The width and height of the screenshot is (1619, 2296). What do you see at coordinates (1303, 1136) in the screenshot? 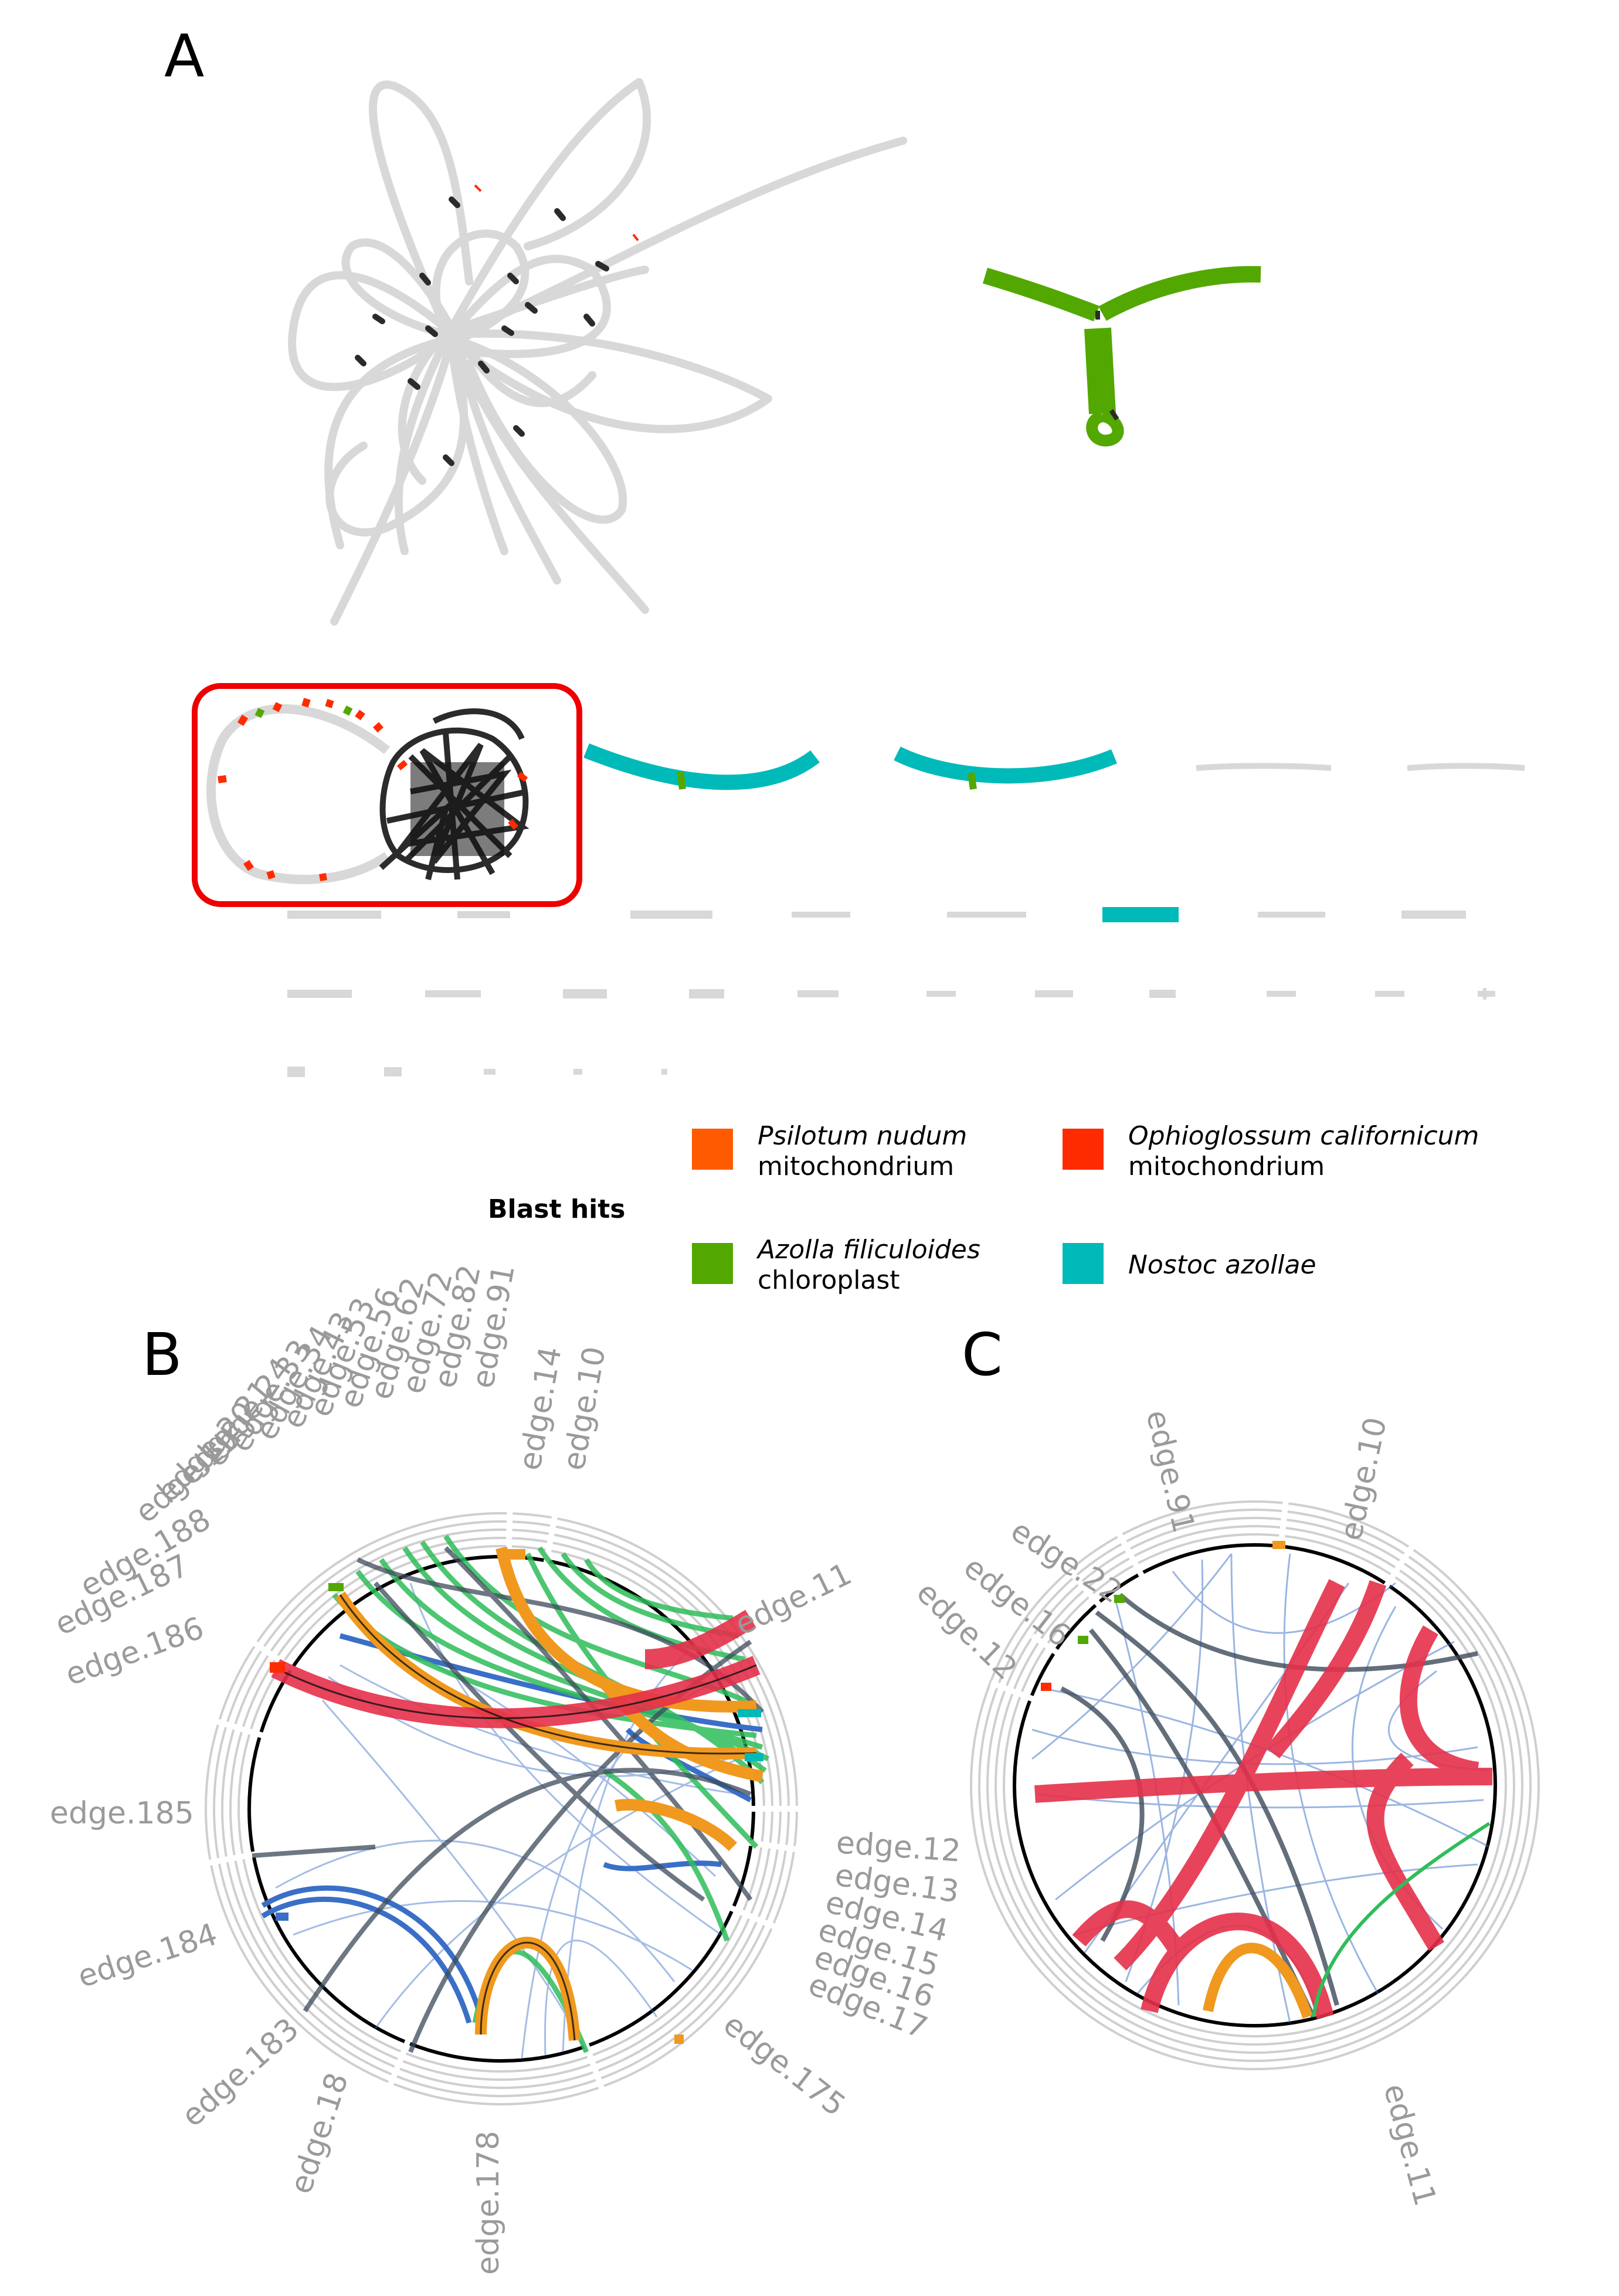
I see `legend-label-ophioglossum: Ophioglossum californicum` at bounding box center [1303, 1136].